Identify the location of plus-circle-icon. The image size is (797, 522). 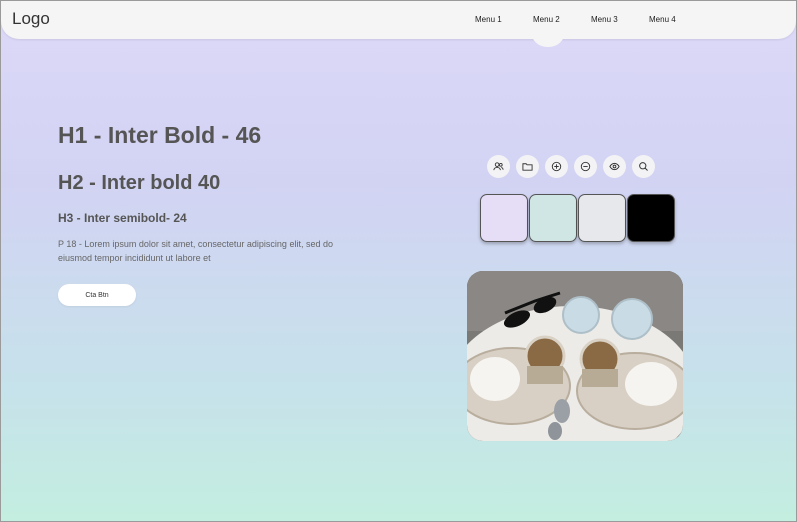
(556, 166).